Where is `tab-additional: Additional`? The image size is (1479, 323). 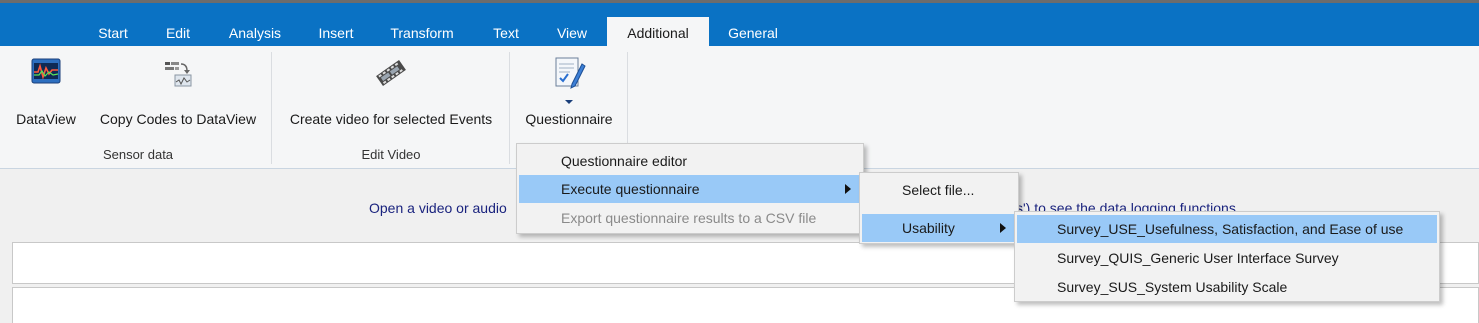 tab-additional: Additional is located at coordinates (658, 33).